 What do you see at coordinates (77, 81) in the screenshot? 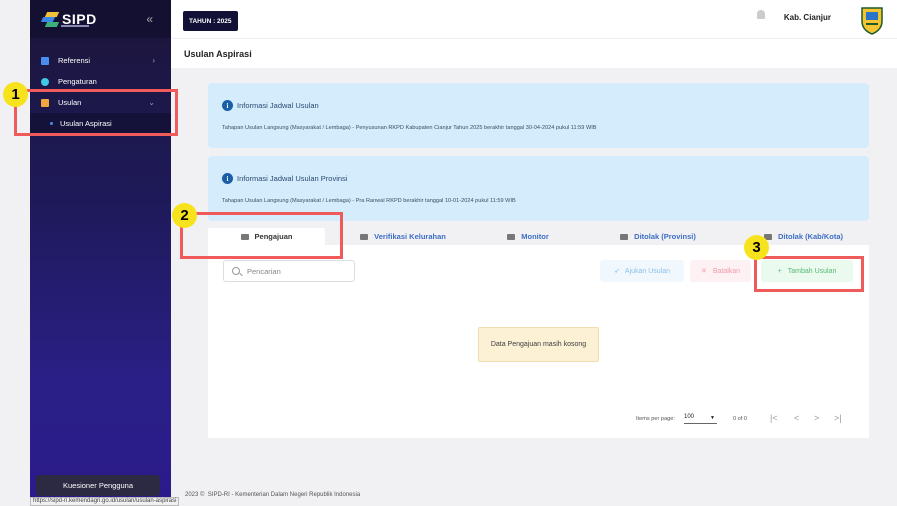
I see `sidebar-item-label: Pengaturan` at bounding box center [77, 81].